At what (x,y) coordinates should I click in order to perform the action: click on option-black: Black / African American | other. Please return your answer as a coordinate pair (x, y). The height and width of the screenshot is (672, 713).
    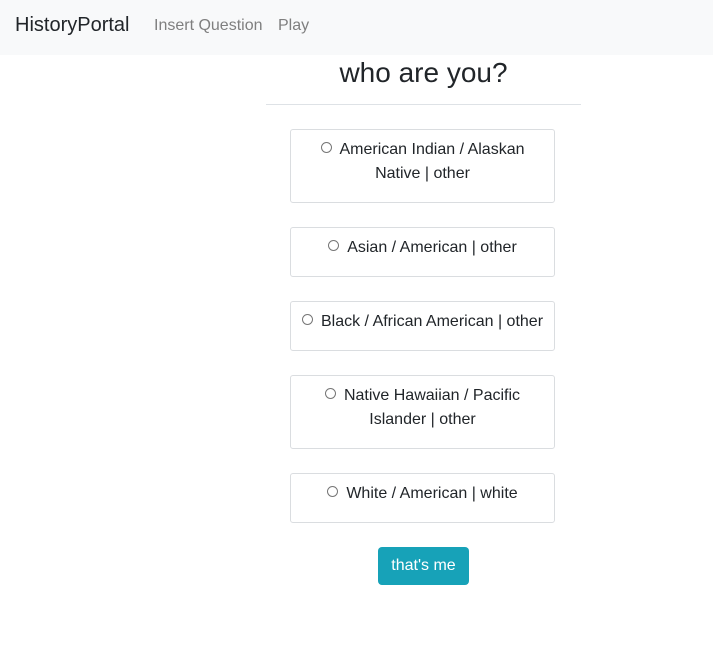
    Looking at the image, I should click on (422, 326).